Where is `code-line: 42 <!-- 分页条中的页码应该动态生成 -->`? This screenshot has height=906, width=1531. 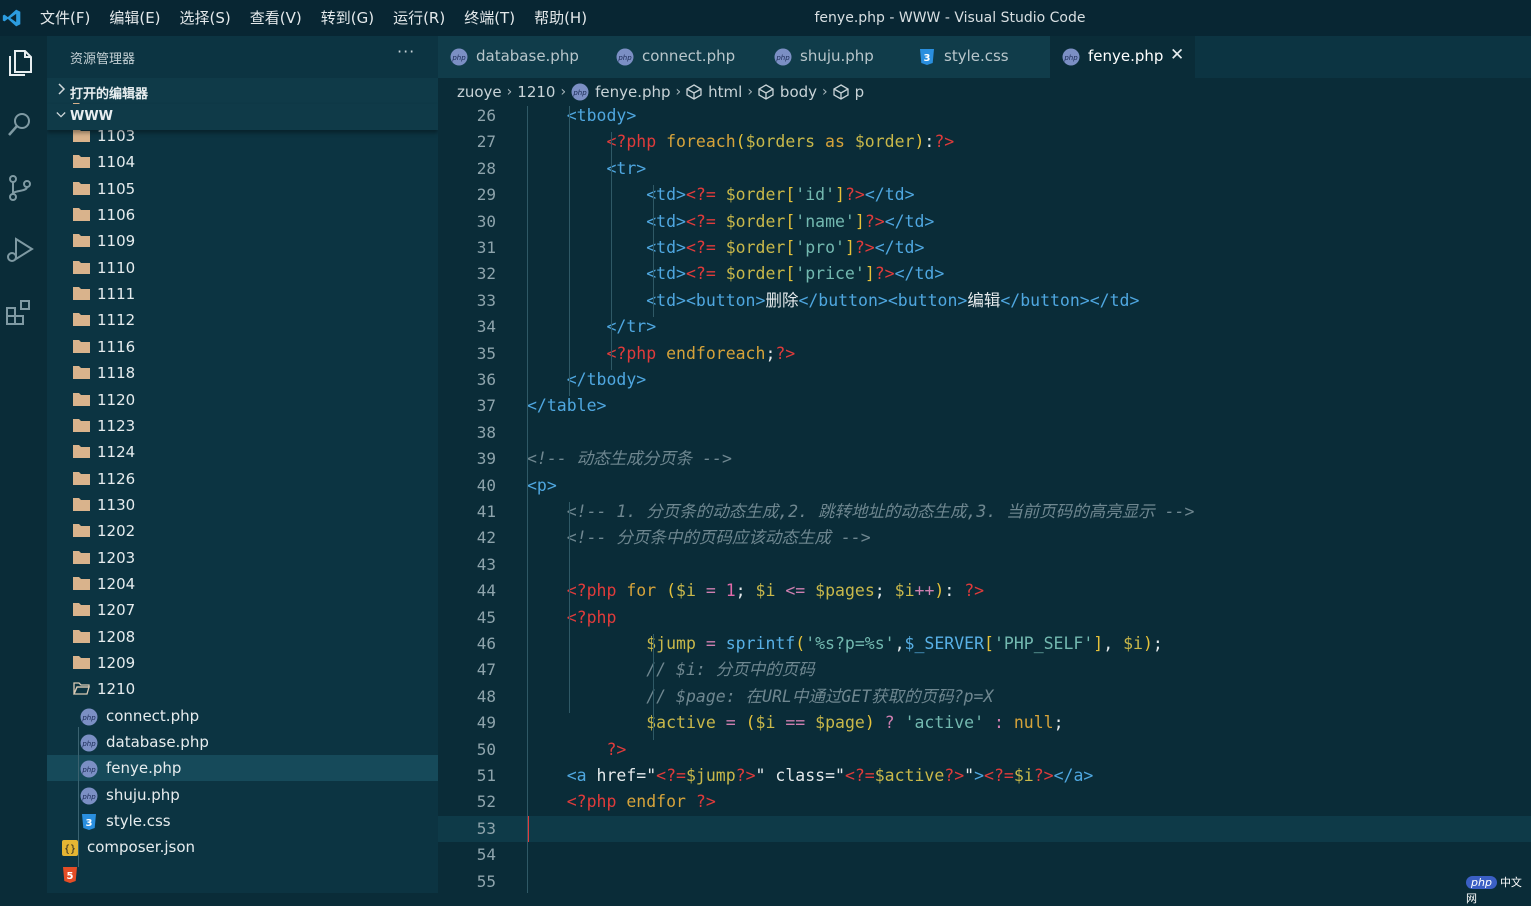
code-line: 42 <!-- 分页条中的页码应该动态生成 --> is located at coordinates (984, 538).